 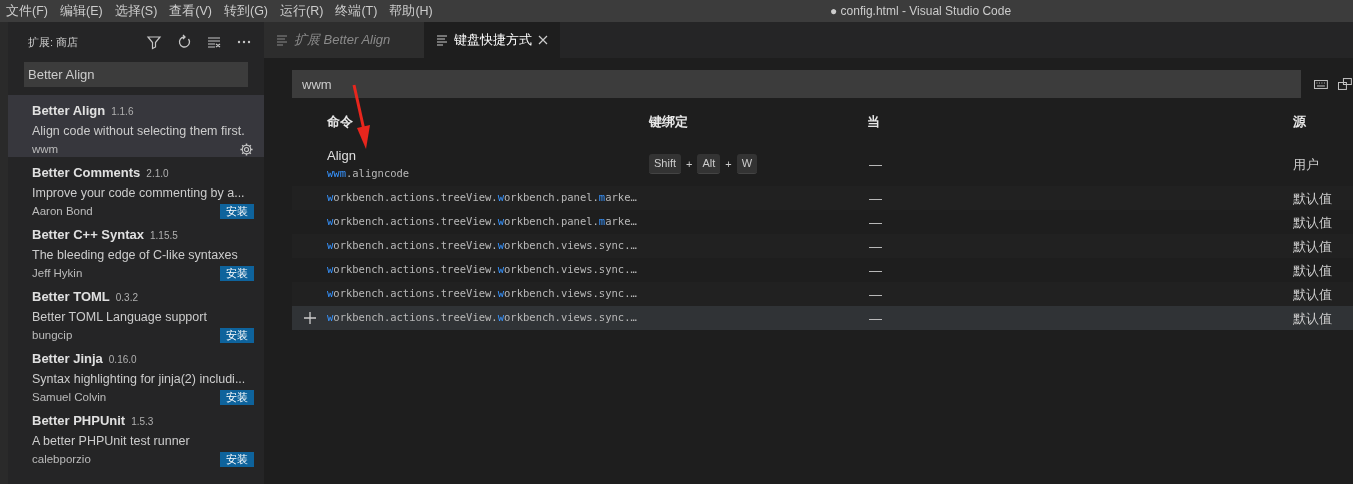 I want to click on refresh-icon, so click(x=184, y=42).